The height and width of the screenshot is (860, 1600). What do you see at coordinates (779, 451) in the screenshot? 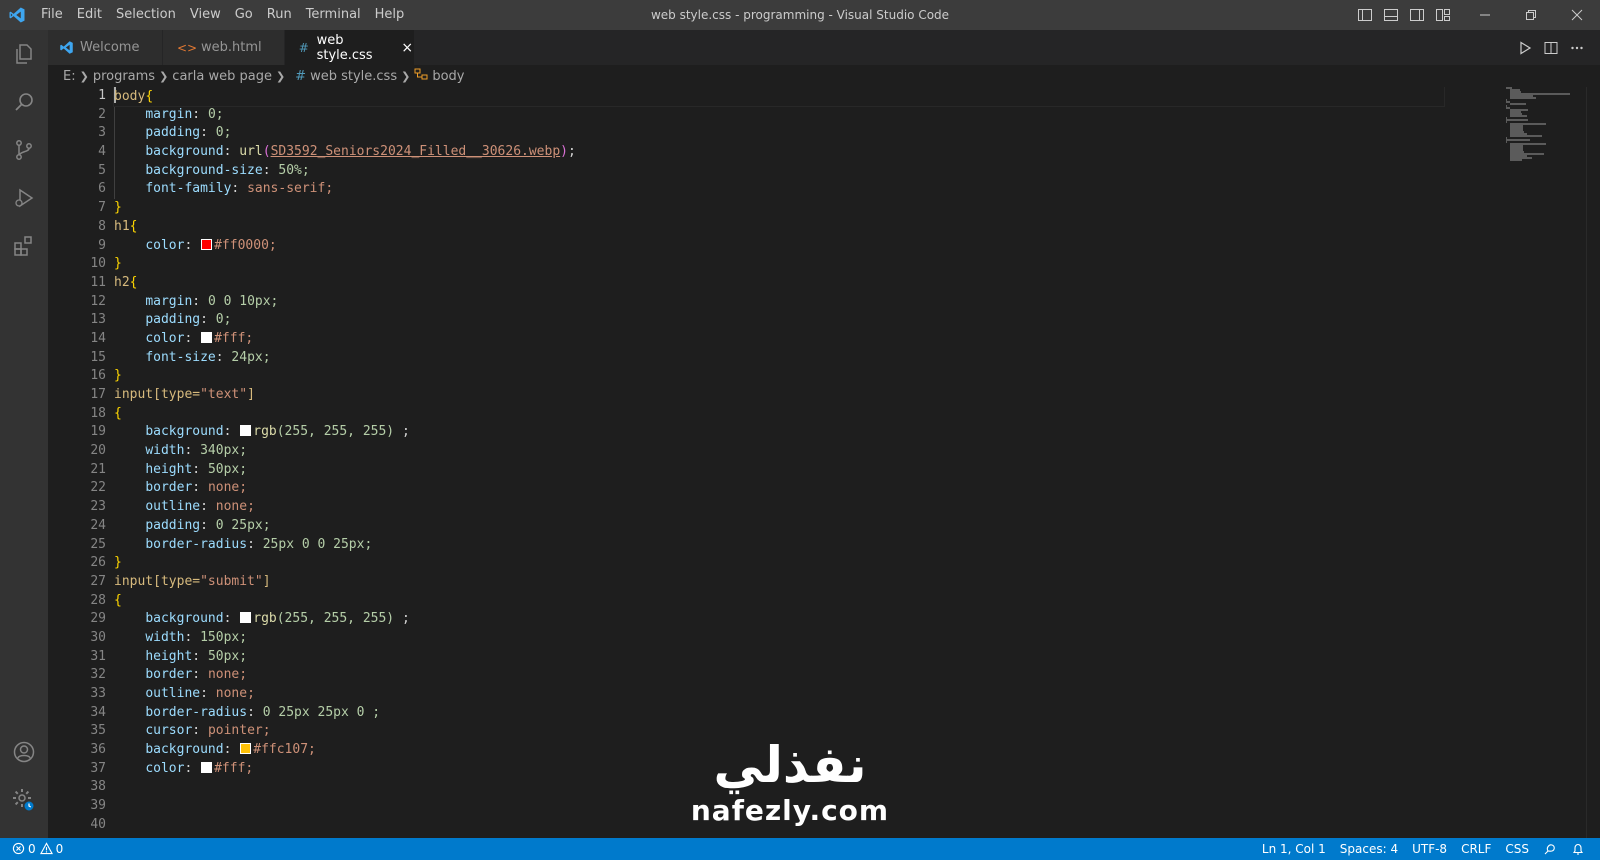
I see `code-line: width: 340px;` at bounding box center [779, 451].